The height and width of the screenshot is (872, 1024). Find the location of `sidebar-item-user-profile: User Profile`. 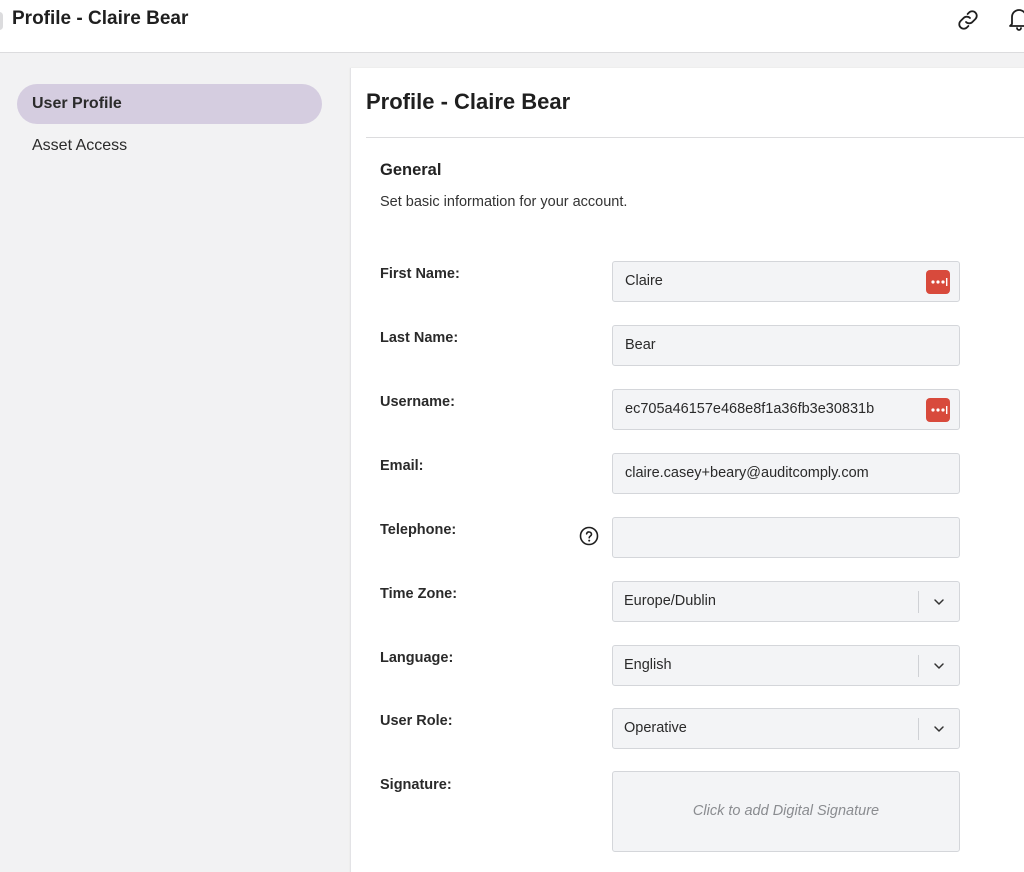

sidebar-item-user-profile: User Profile is located at coordinates (169, 104).